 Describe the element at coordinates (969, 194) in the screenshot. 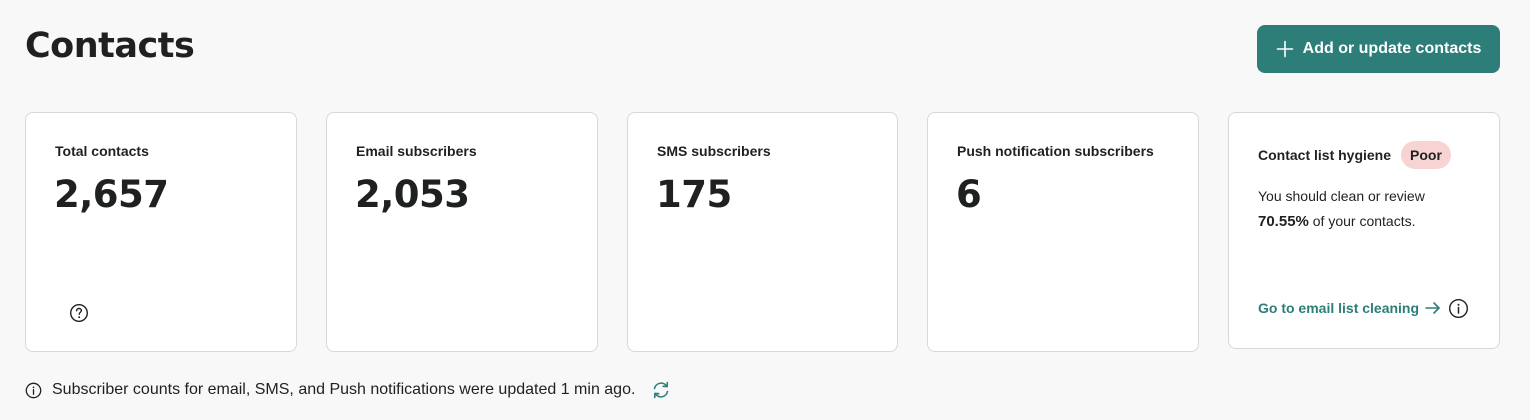

I see `card-value: 6` at that location.